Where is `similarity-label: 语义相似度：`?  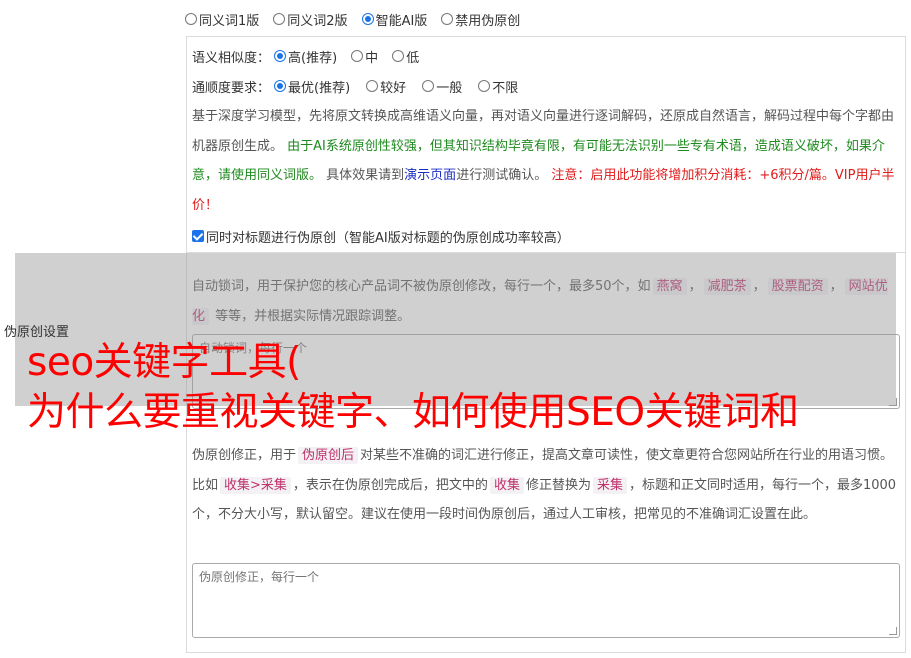 similarity-label: 语义相似度： is located at coordinates (231, 58).